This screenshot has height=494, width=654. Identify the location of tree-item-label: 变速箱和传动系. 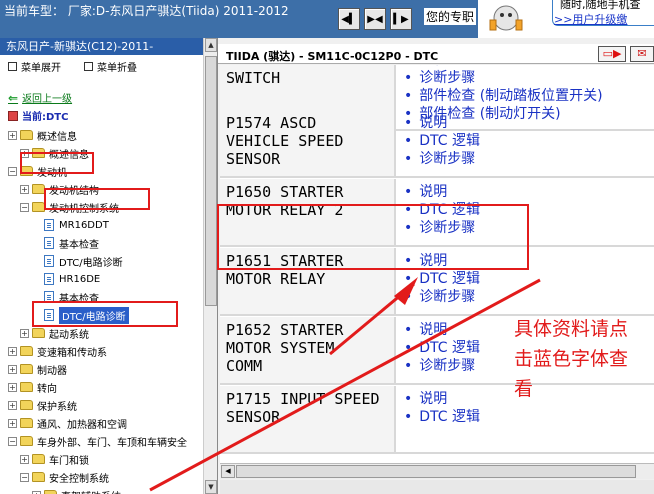
(72, 353).